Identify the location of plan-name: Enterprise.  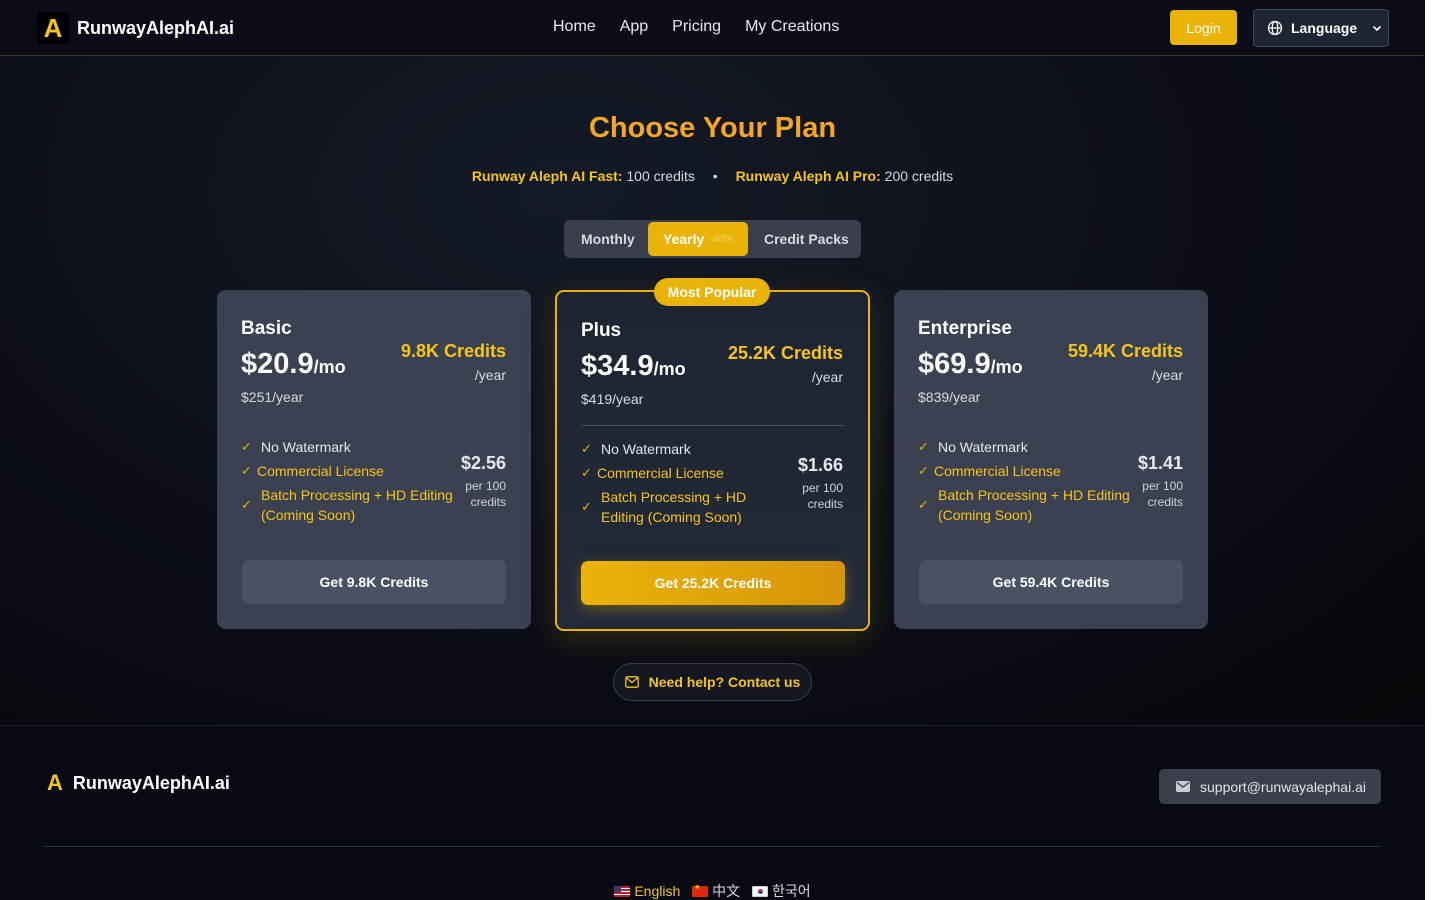
(965, 328).